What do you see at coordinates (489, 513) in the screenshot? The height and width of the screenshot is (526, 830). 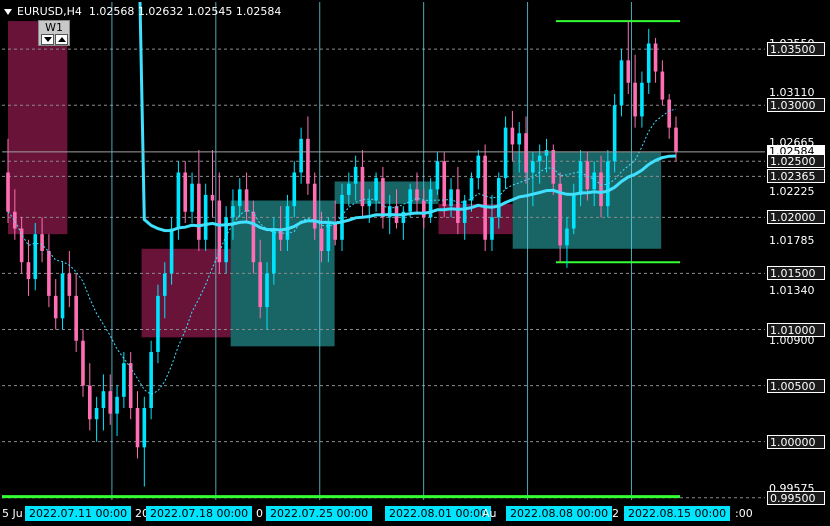 I see `time-axis-label: Au` at bounding box center [489, 513].